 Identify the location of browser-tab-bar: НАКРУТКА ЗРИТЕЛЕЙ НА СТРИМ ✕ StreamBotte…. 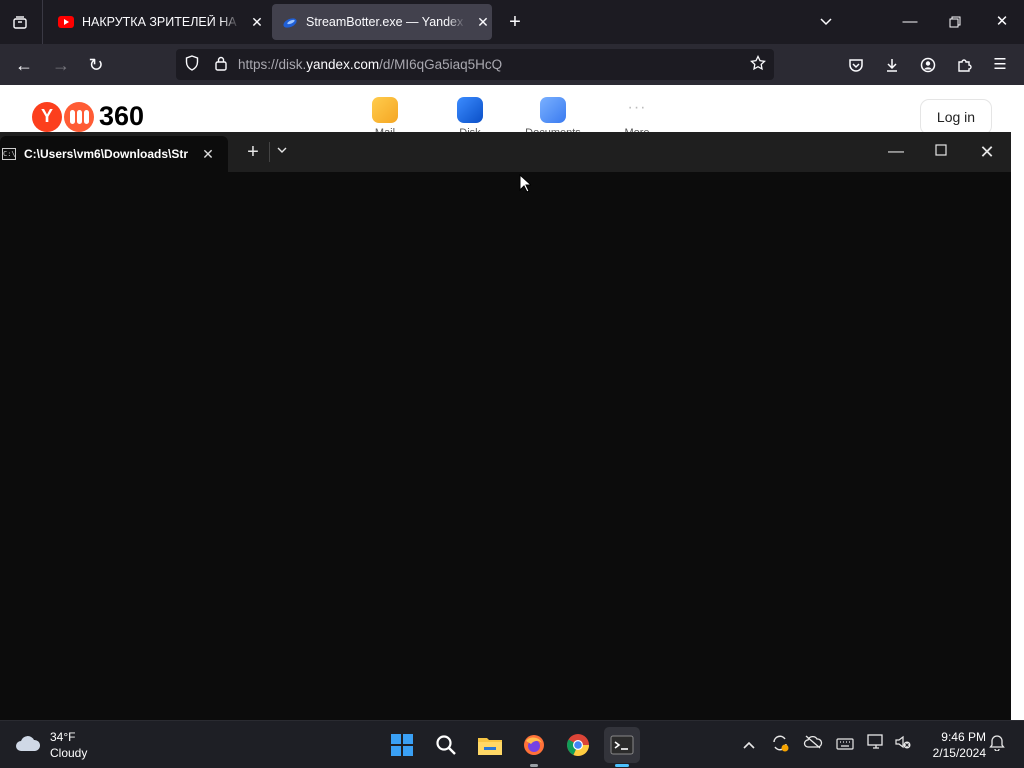
(512, 22).